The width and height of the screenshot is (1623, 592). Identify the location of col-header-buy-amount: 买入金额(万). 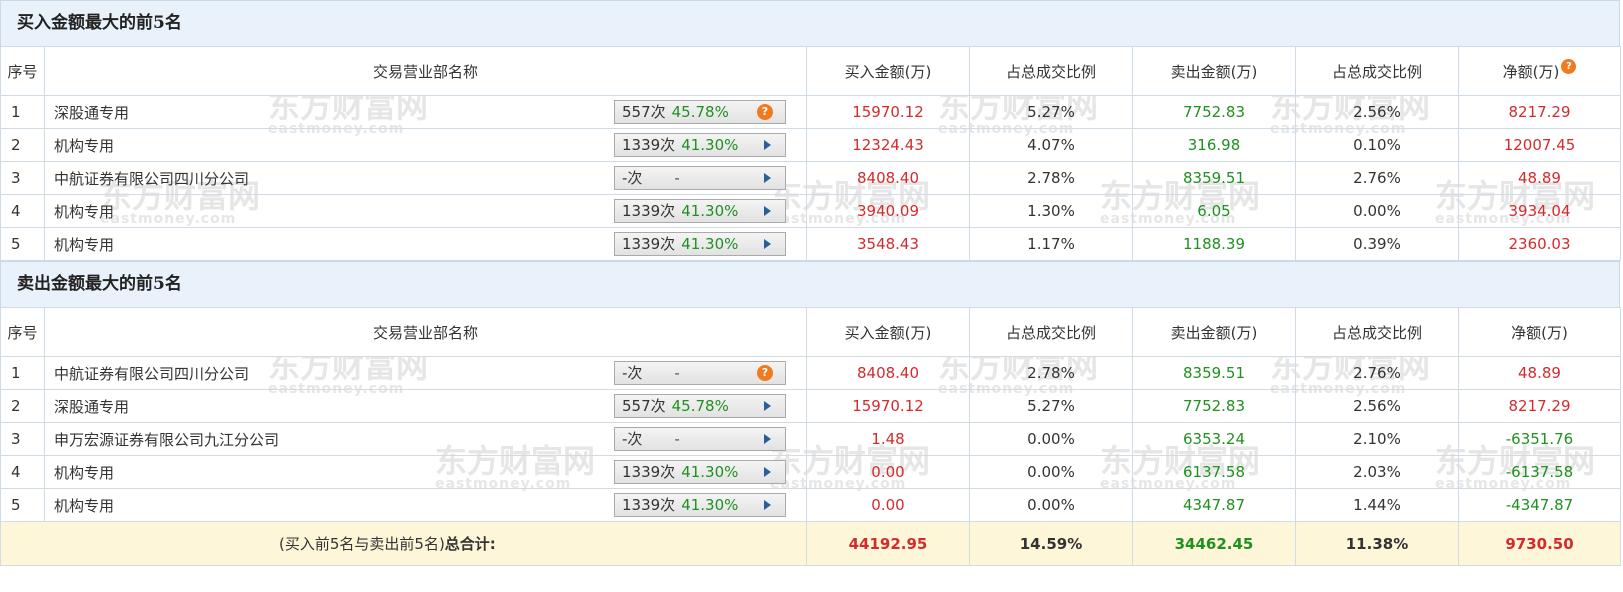
(888, 71).